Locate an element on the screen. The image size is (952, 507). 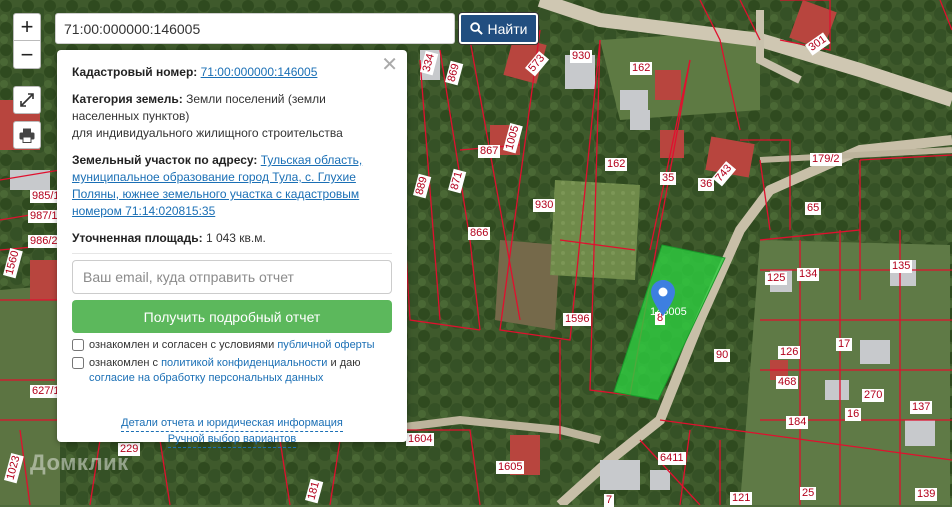
parcel-number-label: 6411 is located at coordinates (672, 458).